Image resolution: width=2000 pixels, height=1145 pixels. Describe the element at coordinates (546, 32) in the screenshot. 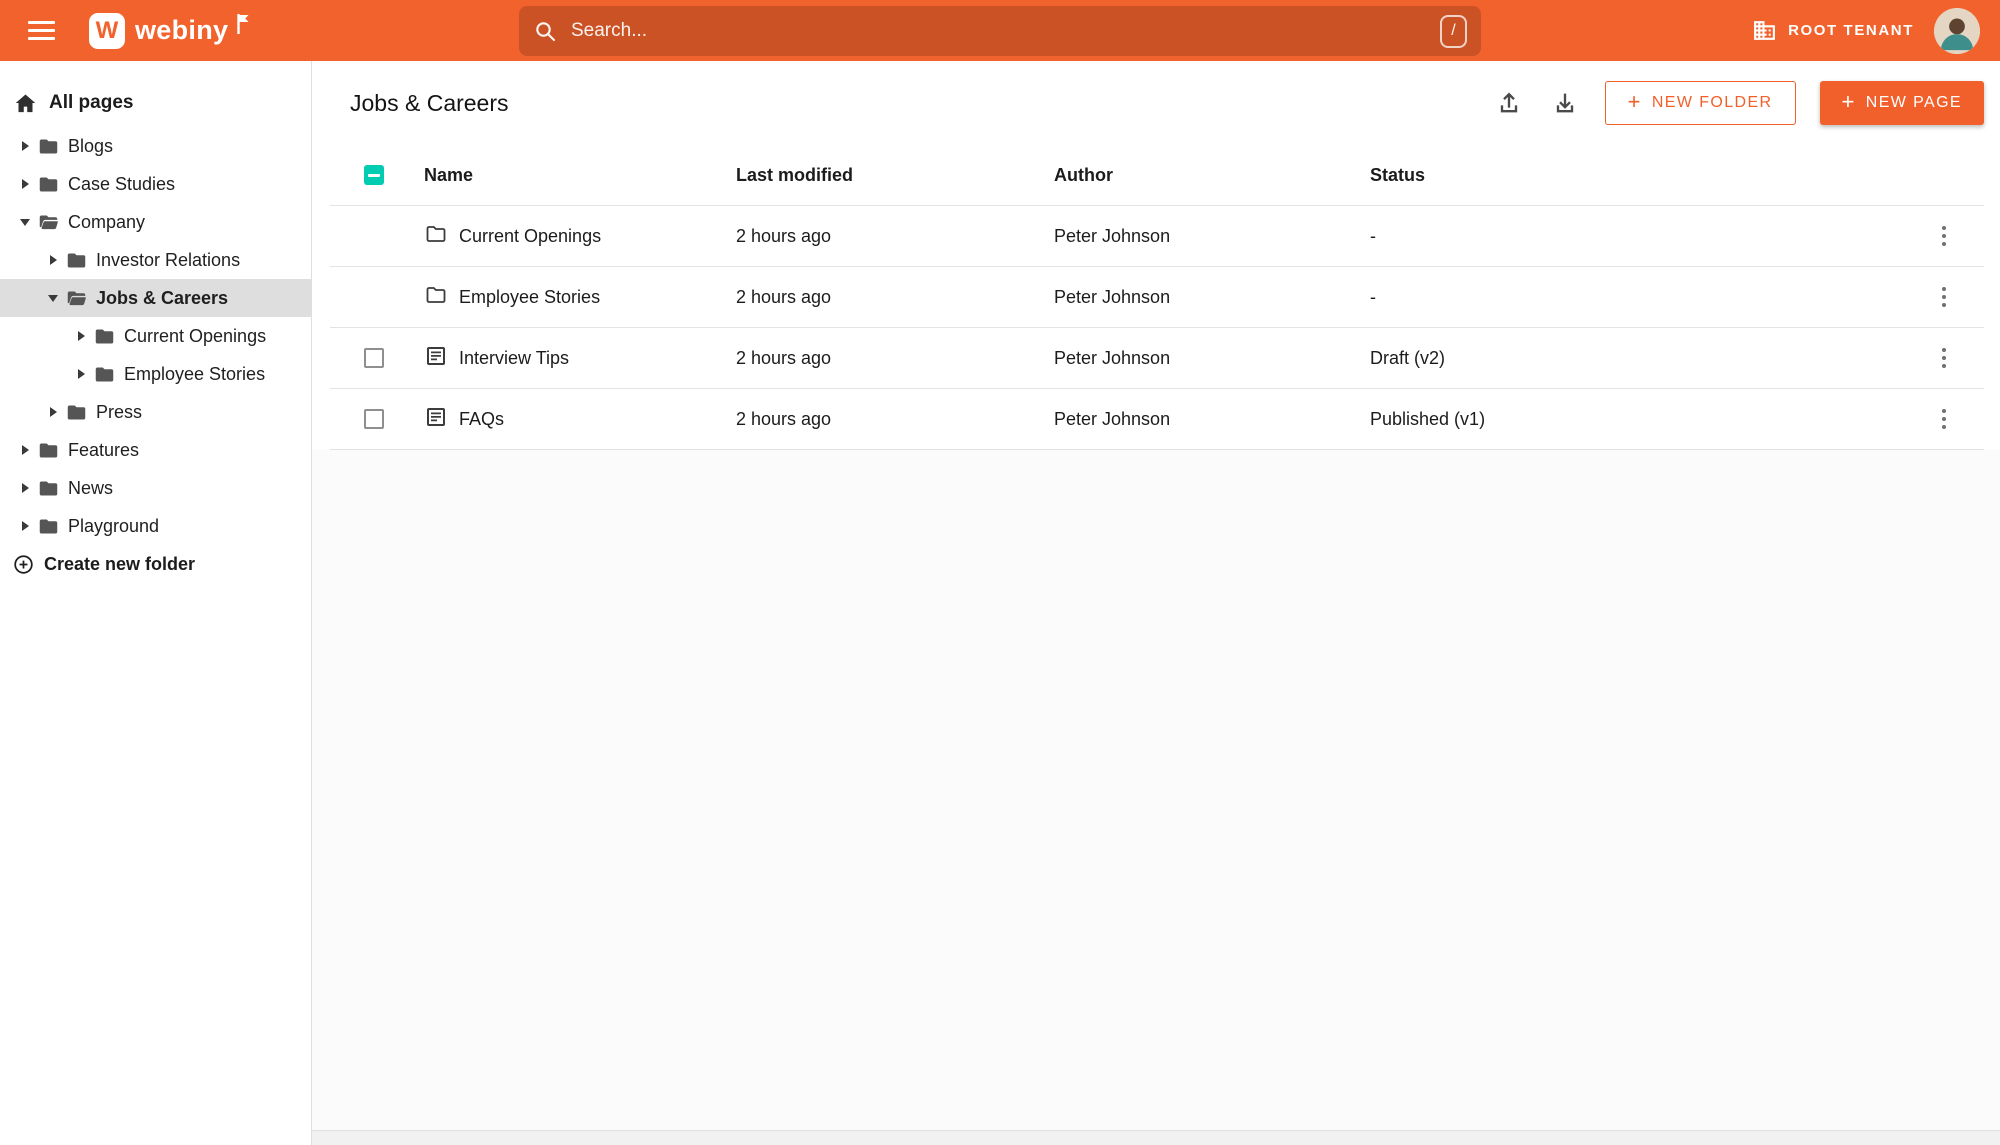

I see `search-icon` at that location.